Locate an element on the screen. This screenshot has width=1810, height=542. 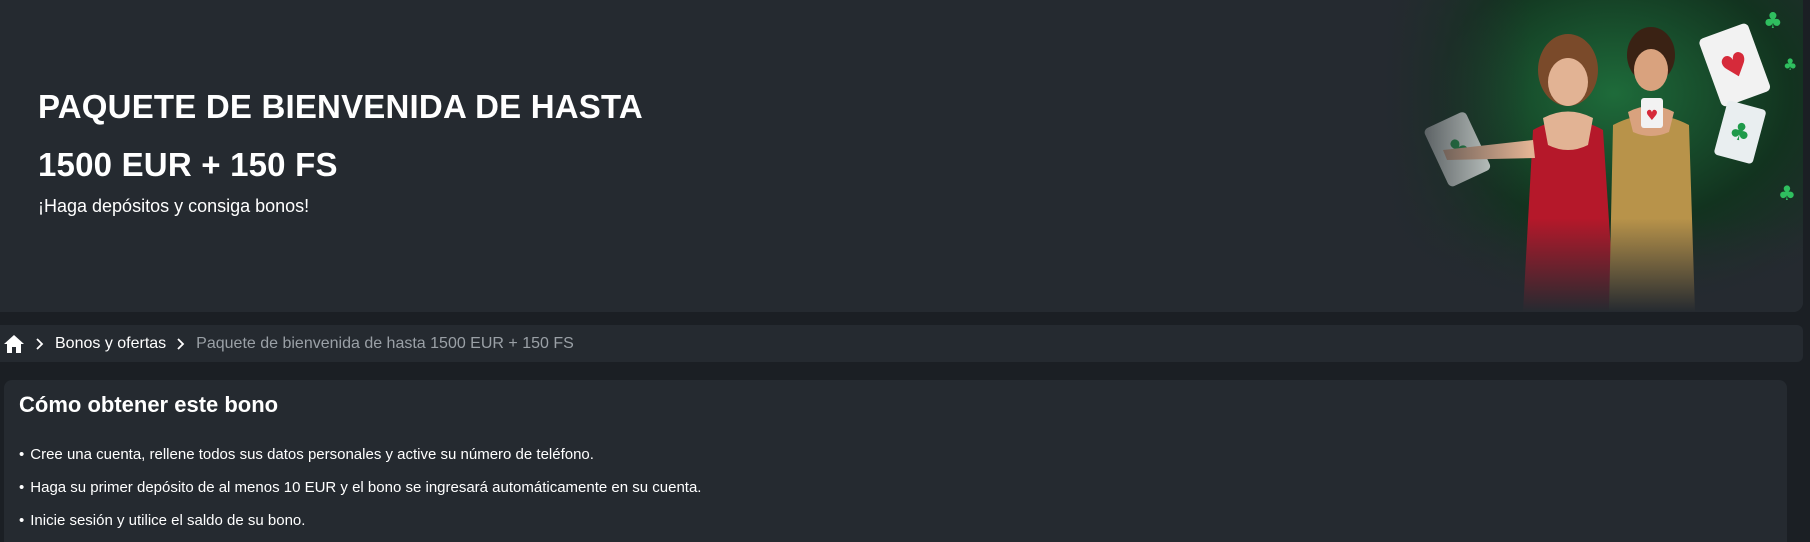
casino-dealers-image: ♣ ♥ ♣ ♣ ♣ ♣ ♥ is located at coordinates (1593, 156).